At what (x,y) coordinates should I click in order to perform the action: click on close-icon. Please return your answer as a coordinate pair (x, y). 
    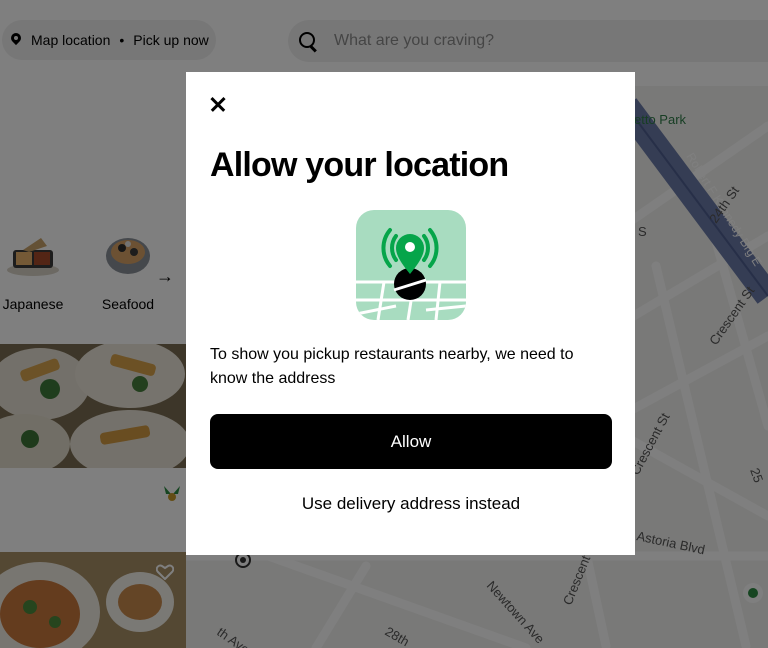
    Looking at the image, I should click on (218, 104).